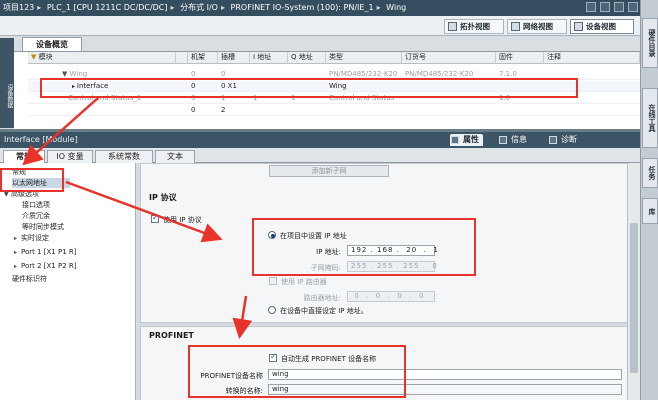 The image size is (658, 400). Describe the element at coordinates (273, 281) in the screenshot. I see `use-router-checkbox` at that location.